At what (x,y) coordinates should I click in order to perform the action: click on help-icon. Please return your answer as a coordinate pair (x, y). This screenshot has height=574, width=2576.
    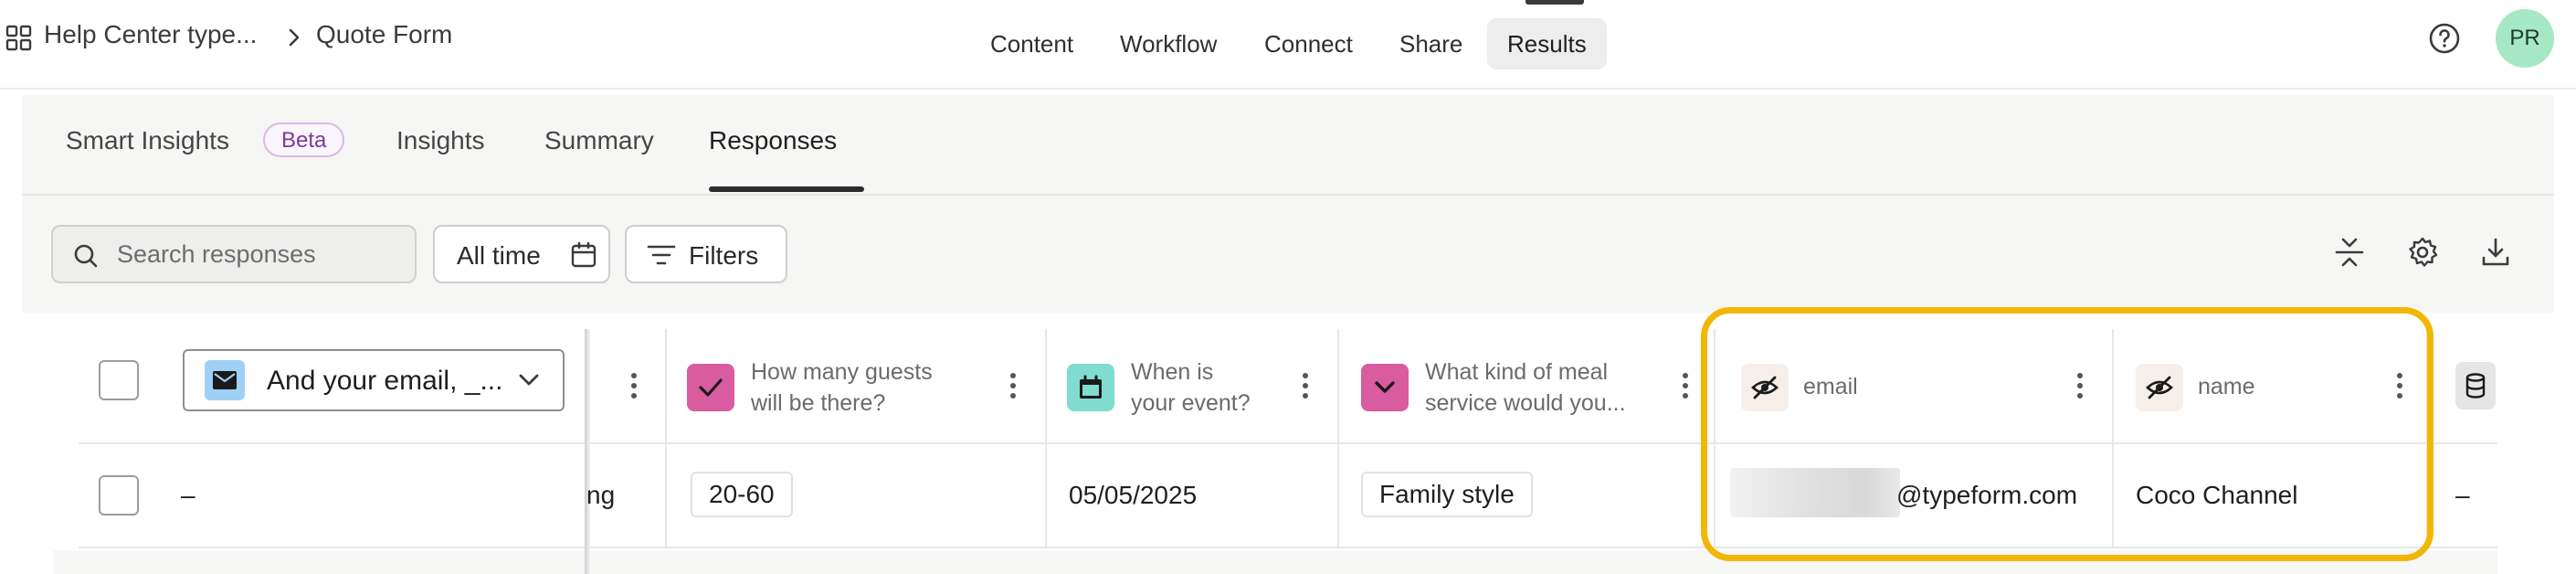
    Looking at the image, I should click on (2445, 38).